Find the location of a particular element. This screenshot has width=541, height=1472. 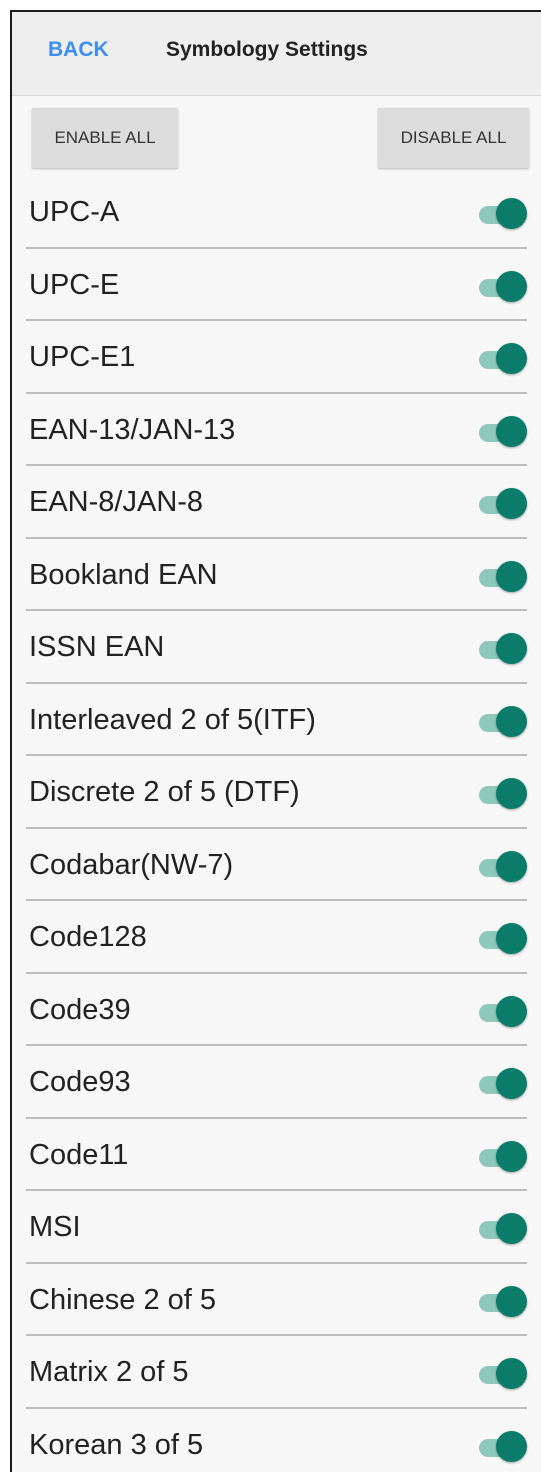

symbology-row: Code128 is located at coordinates (276, 937).